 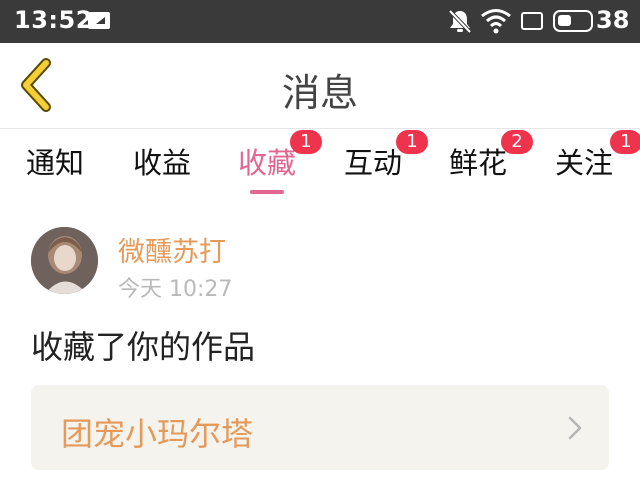 I want to click on tab-flowers: 鲜花 2, so click(x=491, y=160).